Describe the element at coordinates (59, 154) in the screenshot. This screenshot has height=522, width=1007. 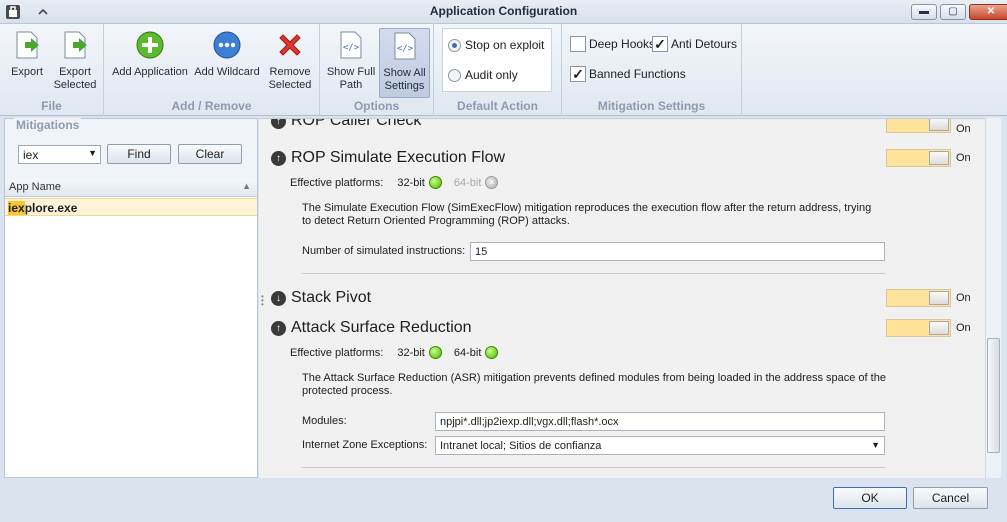
I see `app-search-combo: iex ▼` at that location.